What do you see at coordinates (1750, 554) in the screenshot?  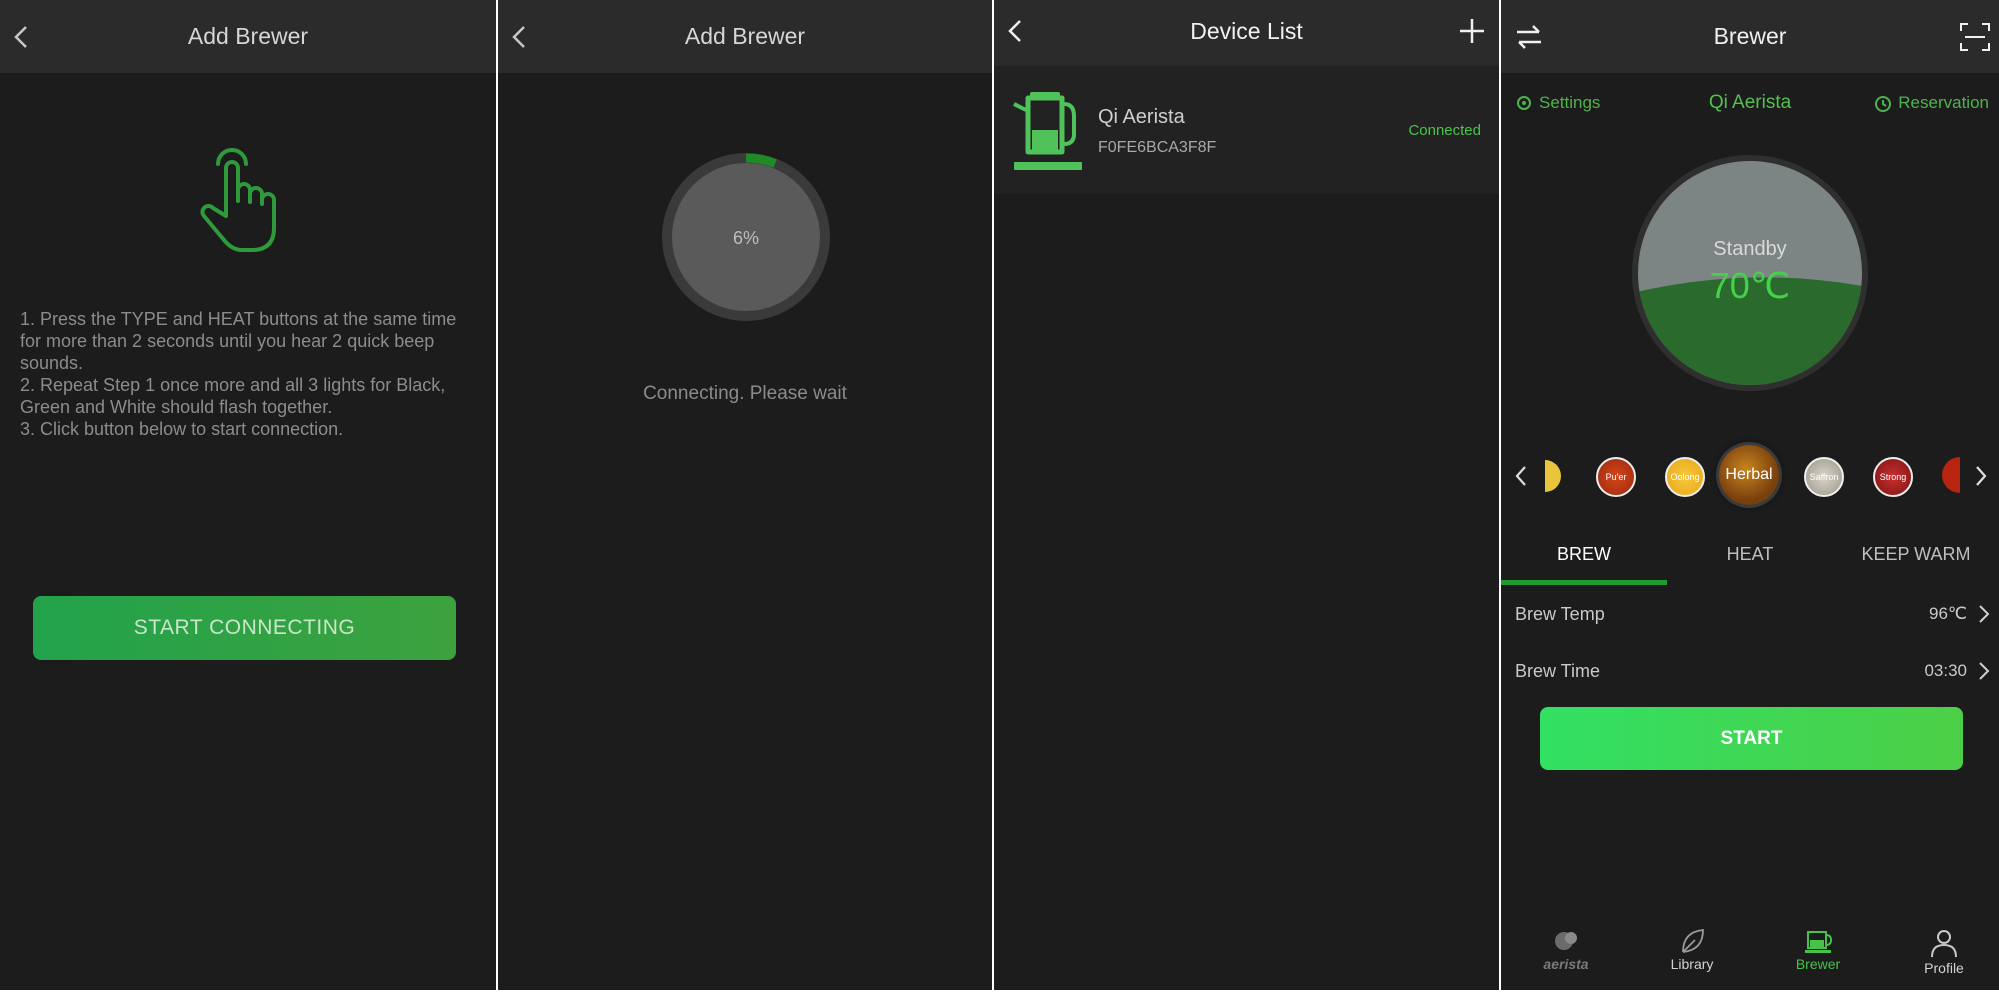 I see `tab-heat: HEAT` at bounding box center [1750, 554].